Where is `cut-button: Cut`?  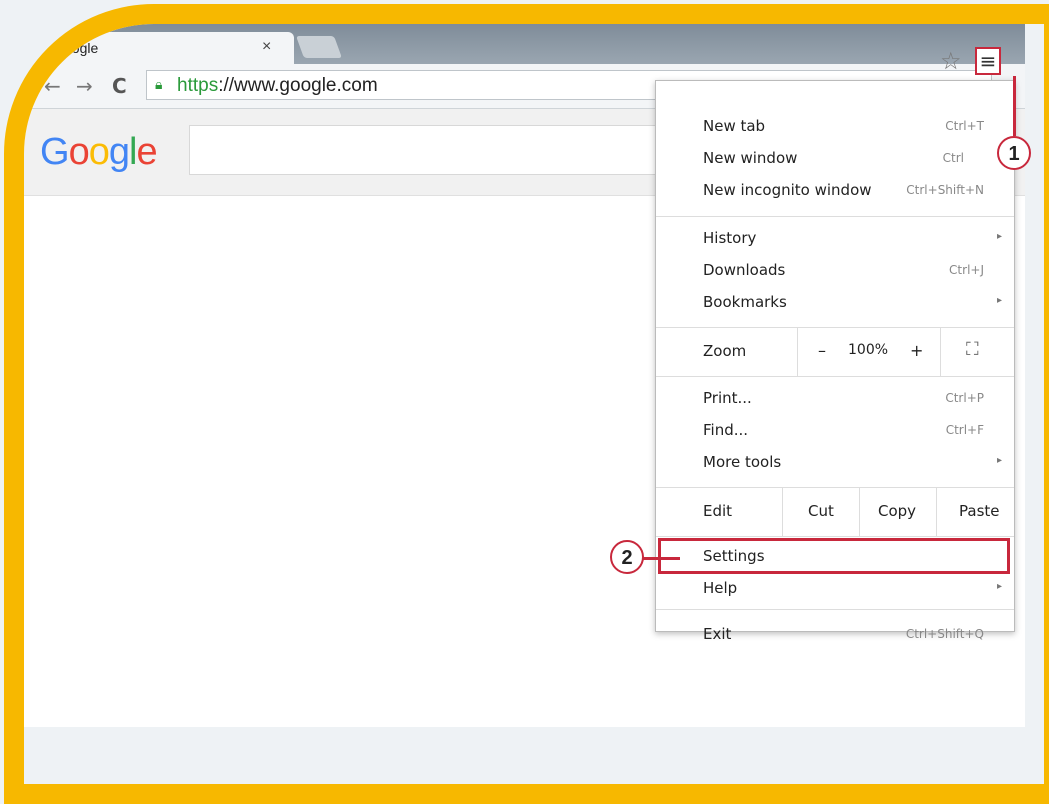
cut-button: Cut is located at coordinates (821, 511).